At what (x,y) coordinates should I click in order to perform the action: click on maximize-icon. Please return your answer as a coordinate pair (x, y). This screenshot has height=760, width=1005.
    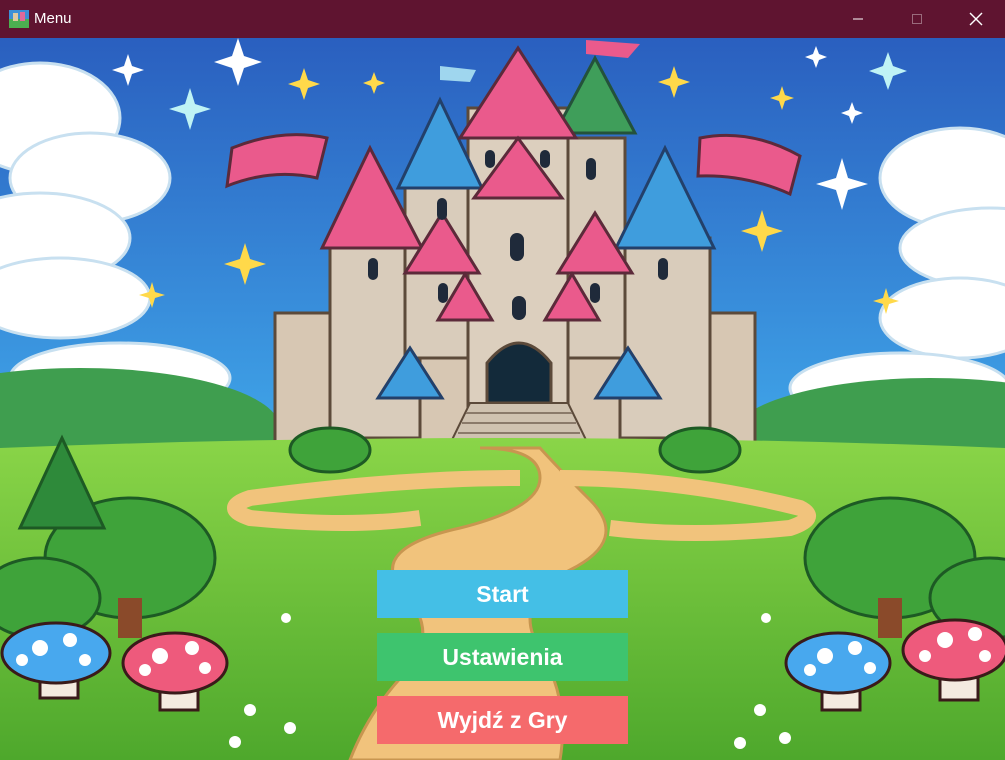
    Looking at the image, I should click on (917, 19).